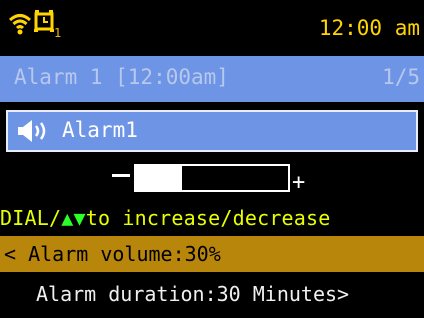 The height and width of the screenshot is (318, 424). What do you see at coordinates (58, 33) in the screenshot?
I see `alarm-index-label: 1` at bounding box center [58, 33].